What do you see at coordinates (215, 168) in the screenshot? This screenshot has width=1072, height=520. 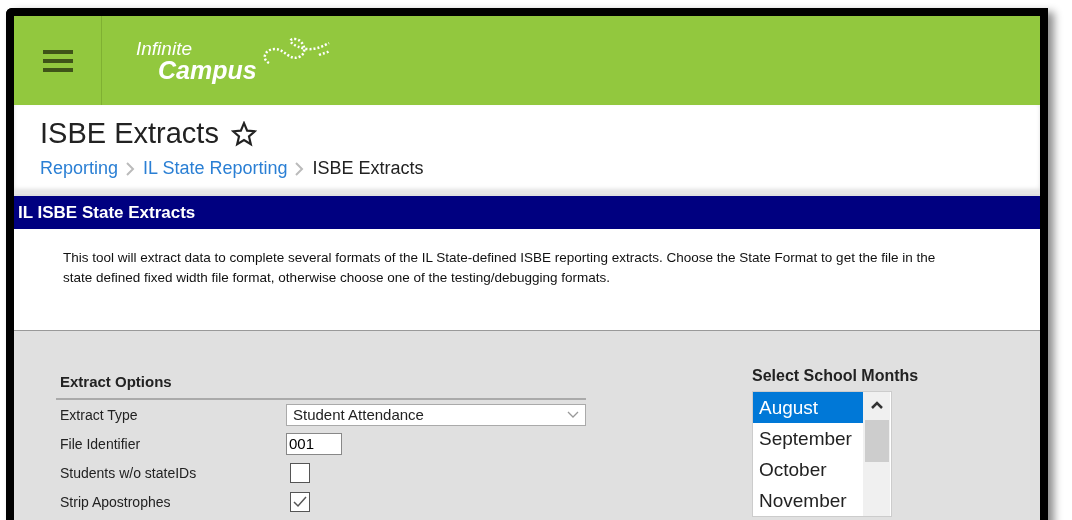 I see `breadcrumb-link: IL State Reporting` at bounding box center [215, 168].